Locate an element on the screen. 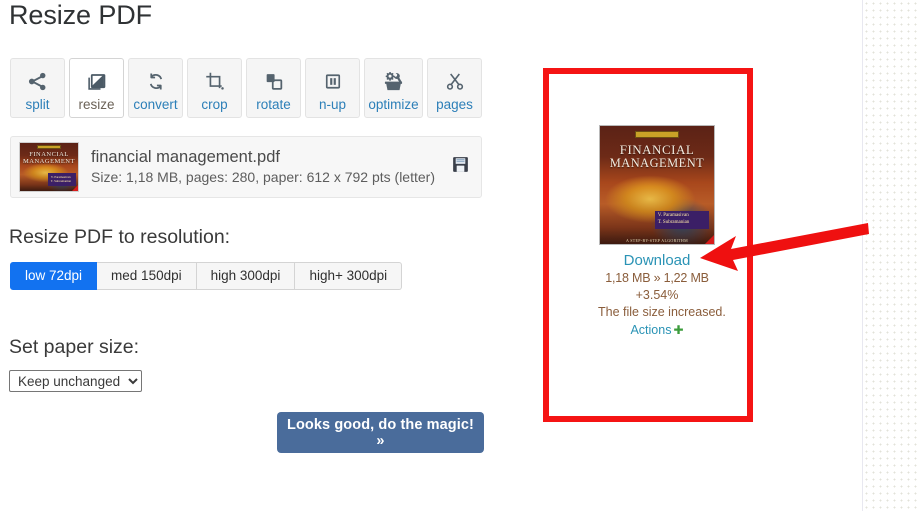 The height and width of the screenshot is (511, 917). paper-size-heading: Set paper size: is located at coordinates (74, 347).